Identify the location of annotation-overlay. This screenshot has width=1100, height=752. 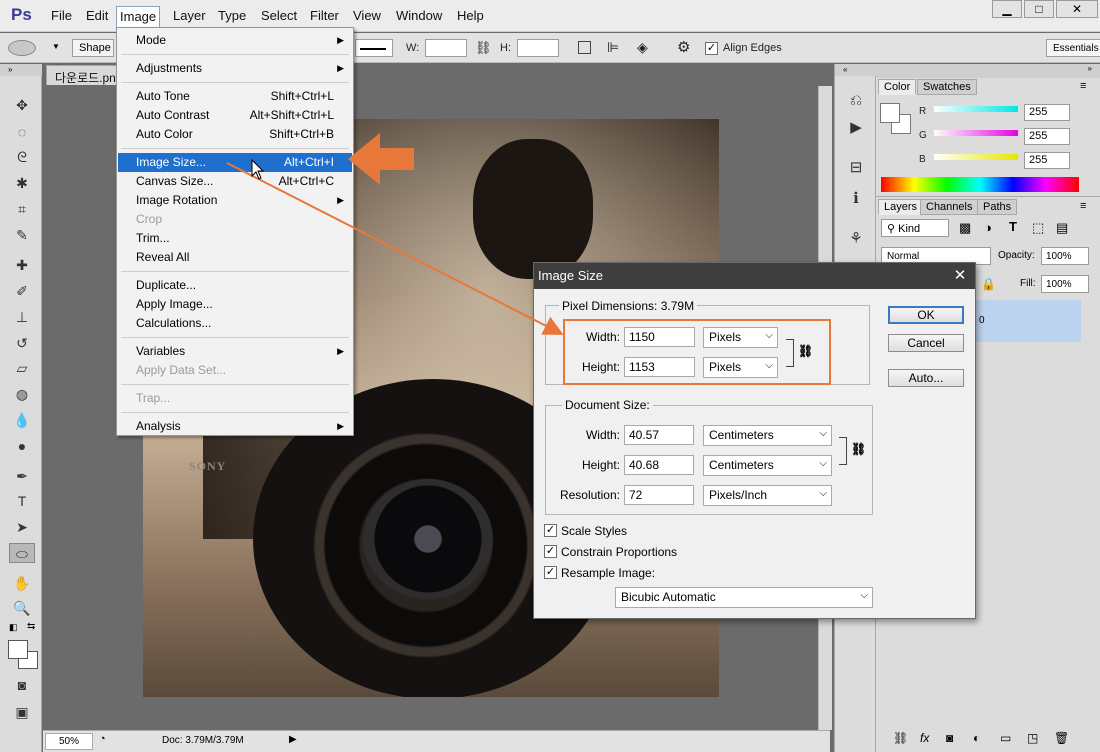
(395, 234).